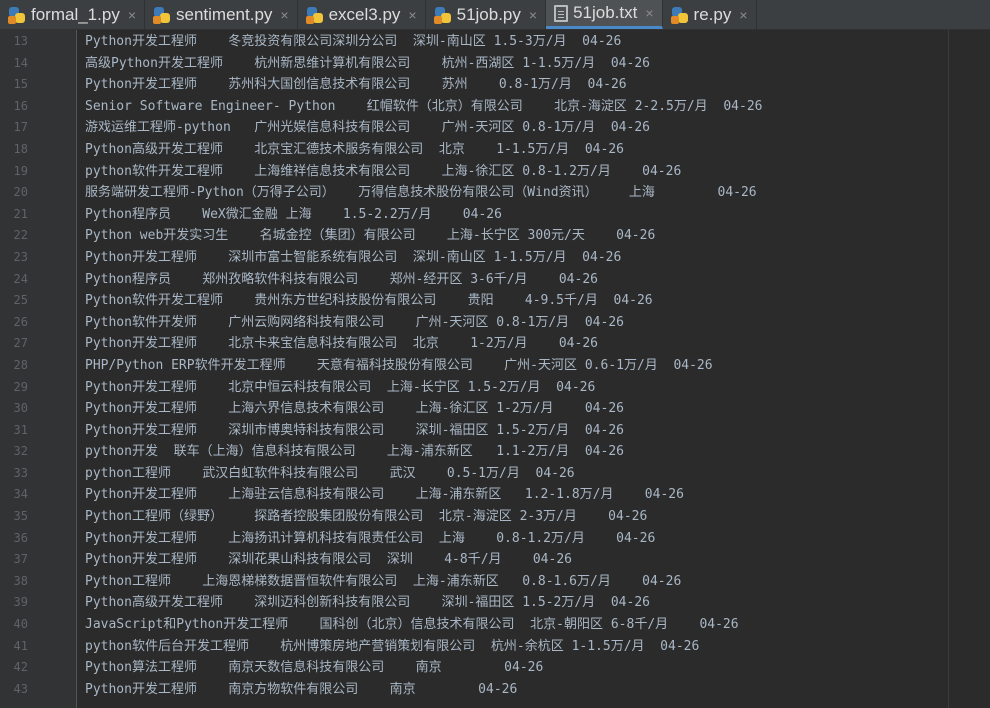 Image resolution: width=990 pixels, height=708 pixels. I want to click on line-number: 17, so click(20, 127).